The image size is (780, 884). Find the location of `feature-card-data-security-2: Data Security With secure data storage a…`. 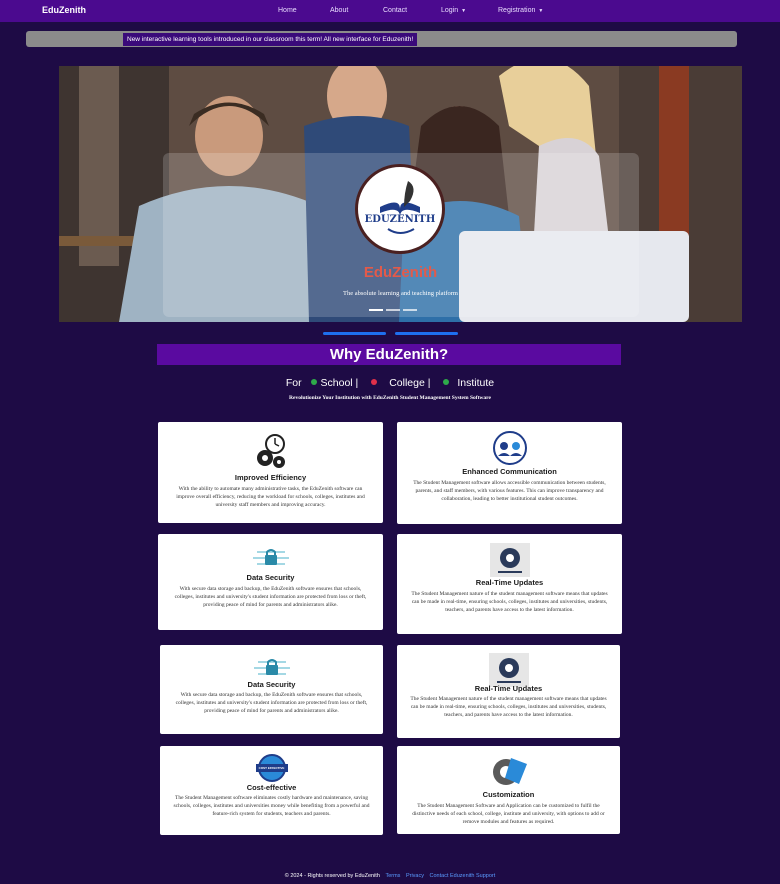

feature-card-data-security-2: Data Security With secure data storage a… is located at coordinates (271, 689).